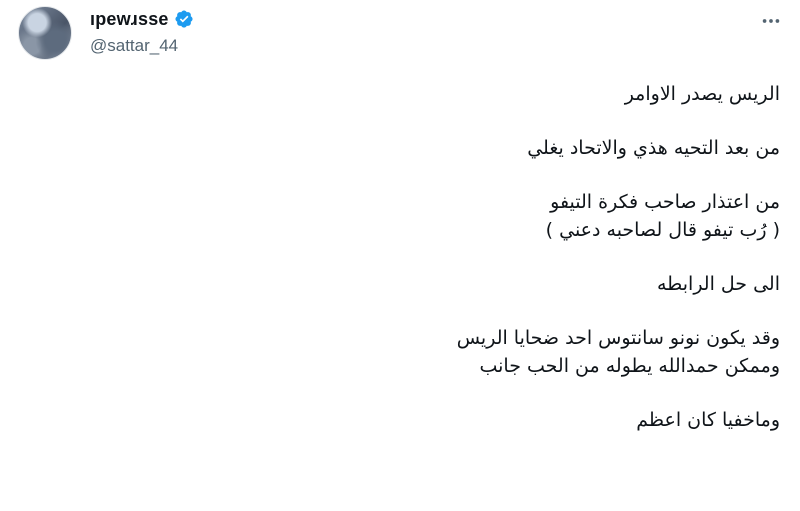 This screenshot has height=511, width=800. What do you see at coordinates (708, 420) in the screenshot?
I see `tweet-line: وماخفيا كان اعظم` at bounding box center [708, 420].